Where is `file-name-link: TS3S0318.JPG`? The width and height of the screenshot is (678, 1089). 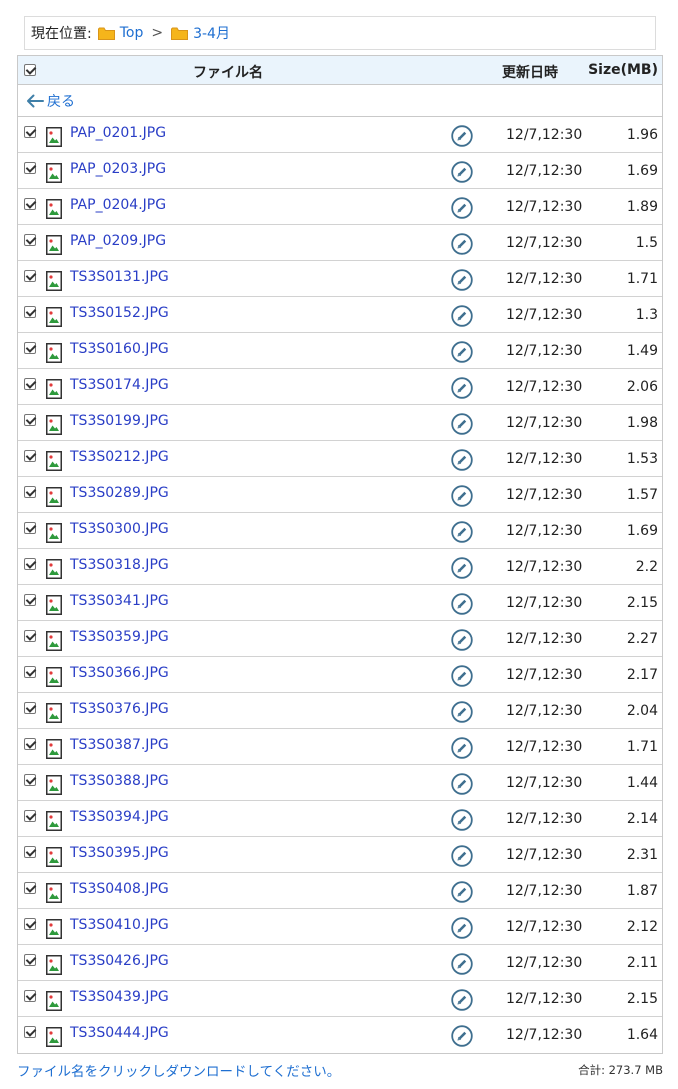
file-name-link: TS3S0318.JPG is located at coordinates (119, 565).